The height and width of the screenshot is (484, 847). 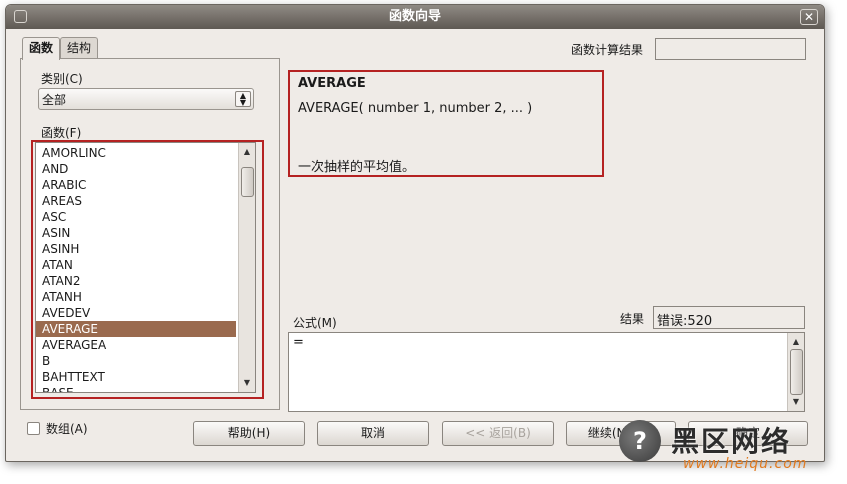 What do you see at coordinates (446, 123) in the screenshot?
I see `description-highlight-frame` at bounding box center [446, 123].